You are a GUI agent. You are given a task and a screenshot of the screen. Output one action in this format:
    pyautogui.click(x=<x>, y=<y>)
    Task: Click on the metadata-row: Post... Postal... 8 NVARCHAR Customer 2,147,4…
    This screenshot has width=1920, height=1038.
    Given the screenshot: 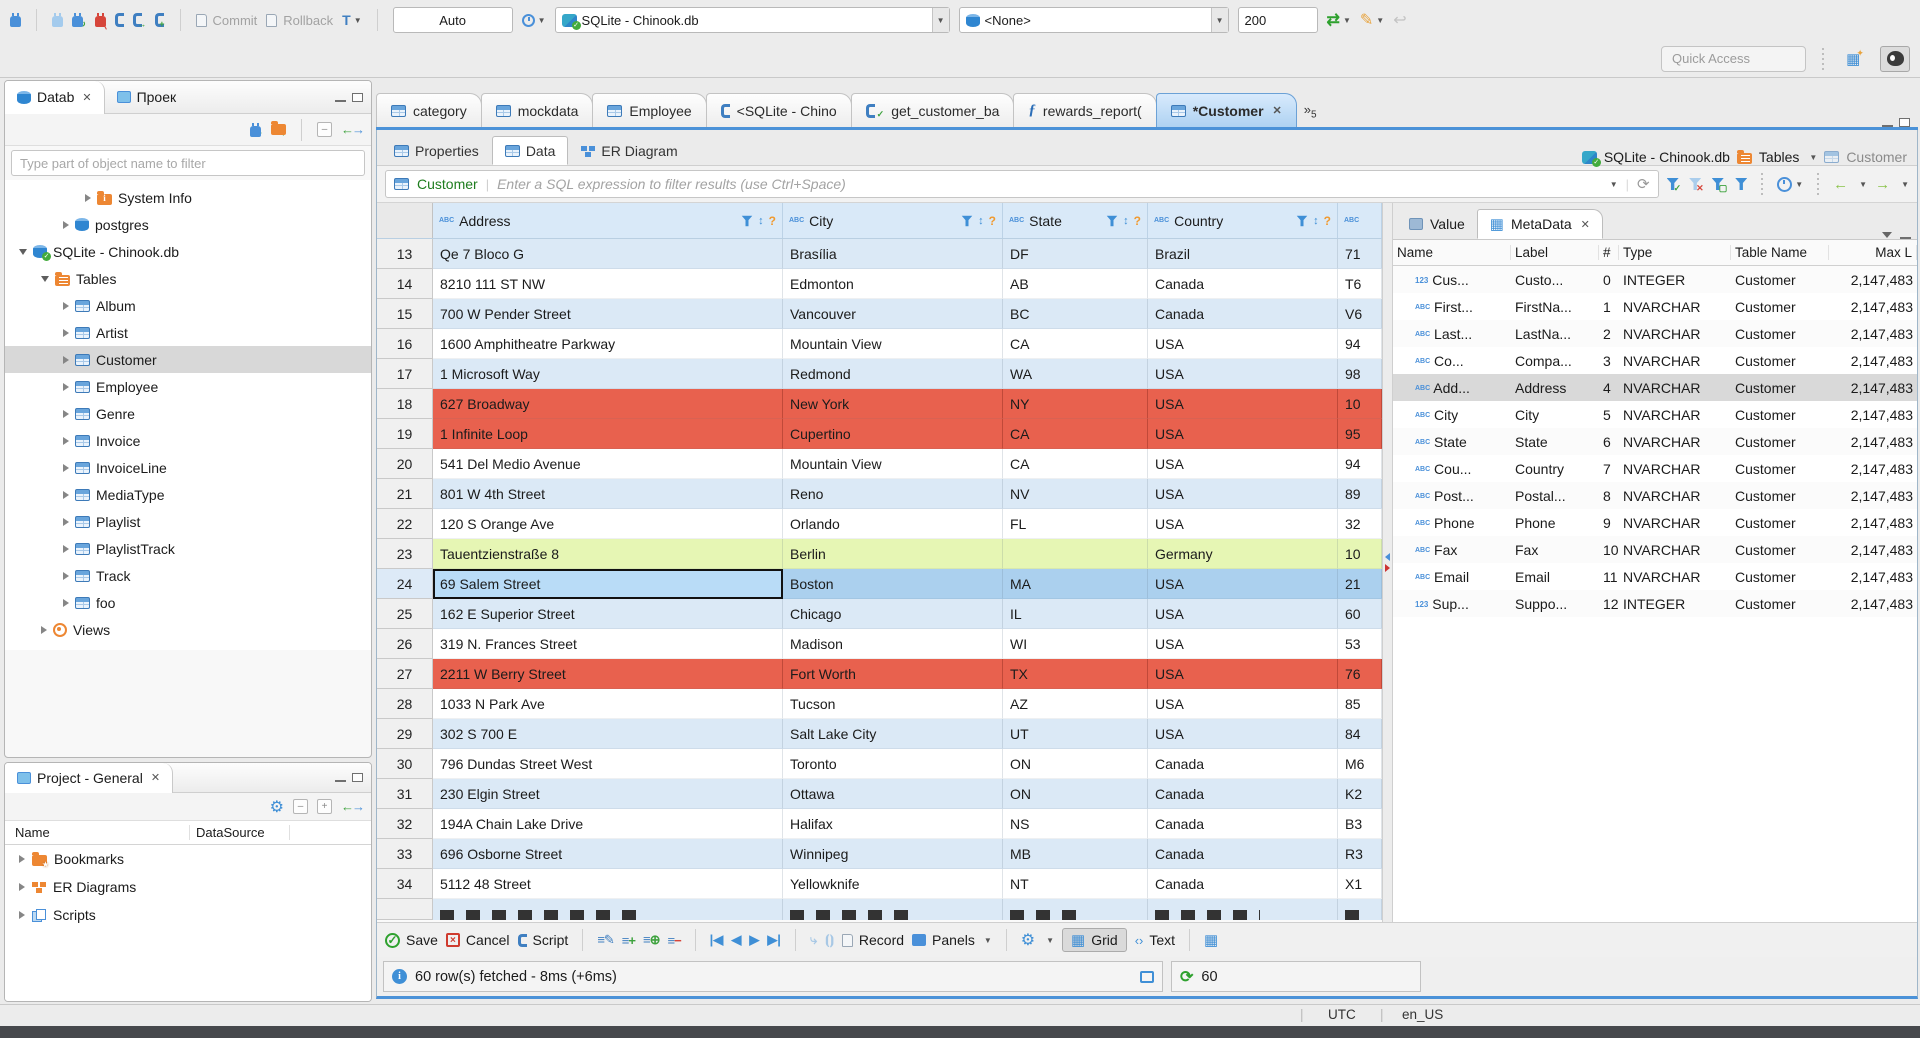 What is the action you would take?
    pyautogui.click(x=1655, y=495)
    